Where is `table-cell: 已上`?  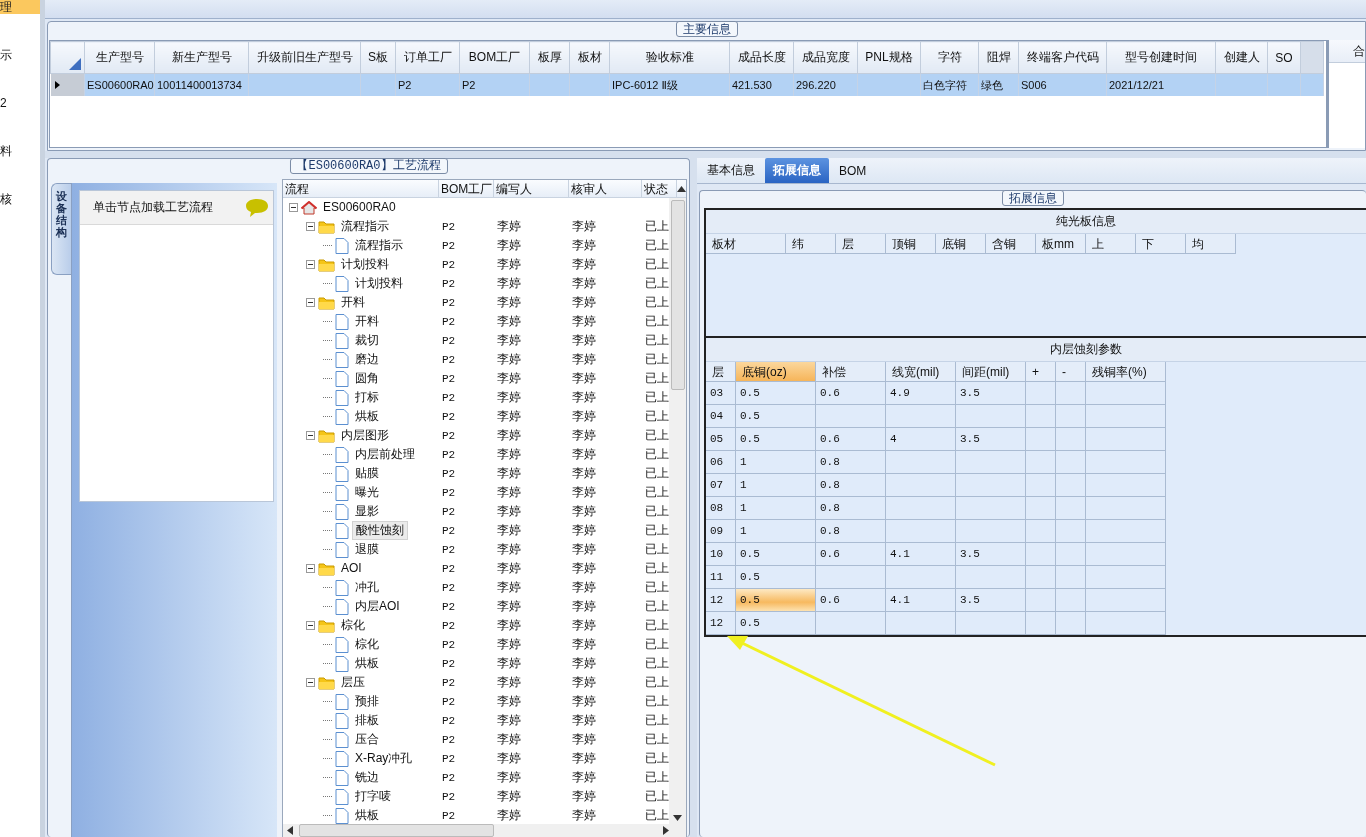
table-cell: 已上 is located at coordinates (657, 701).